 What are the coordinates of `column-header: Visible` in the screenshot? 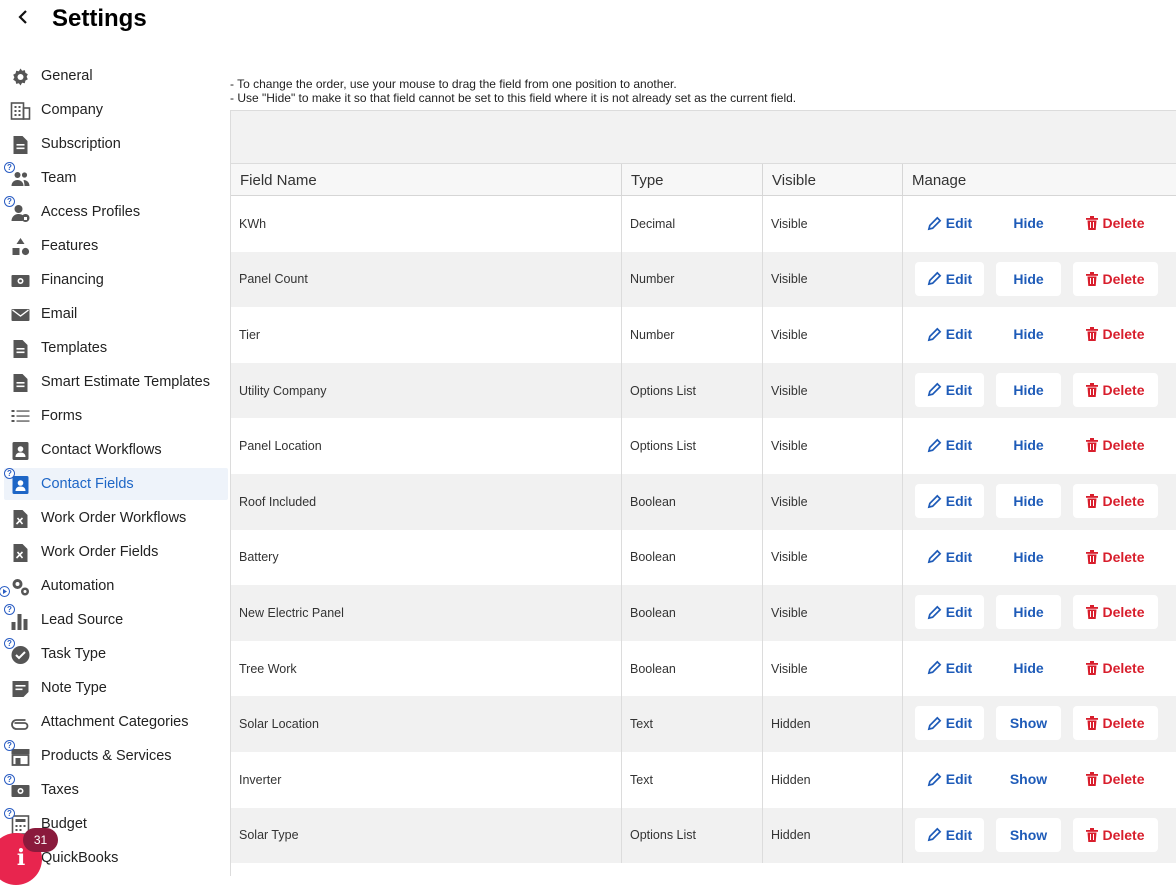 It's located at (833, 180).